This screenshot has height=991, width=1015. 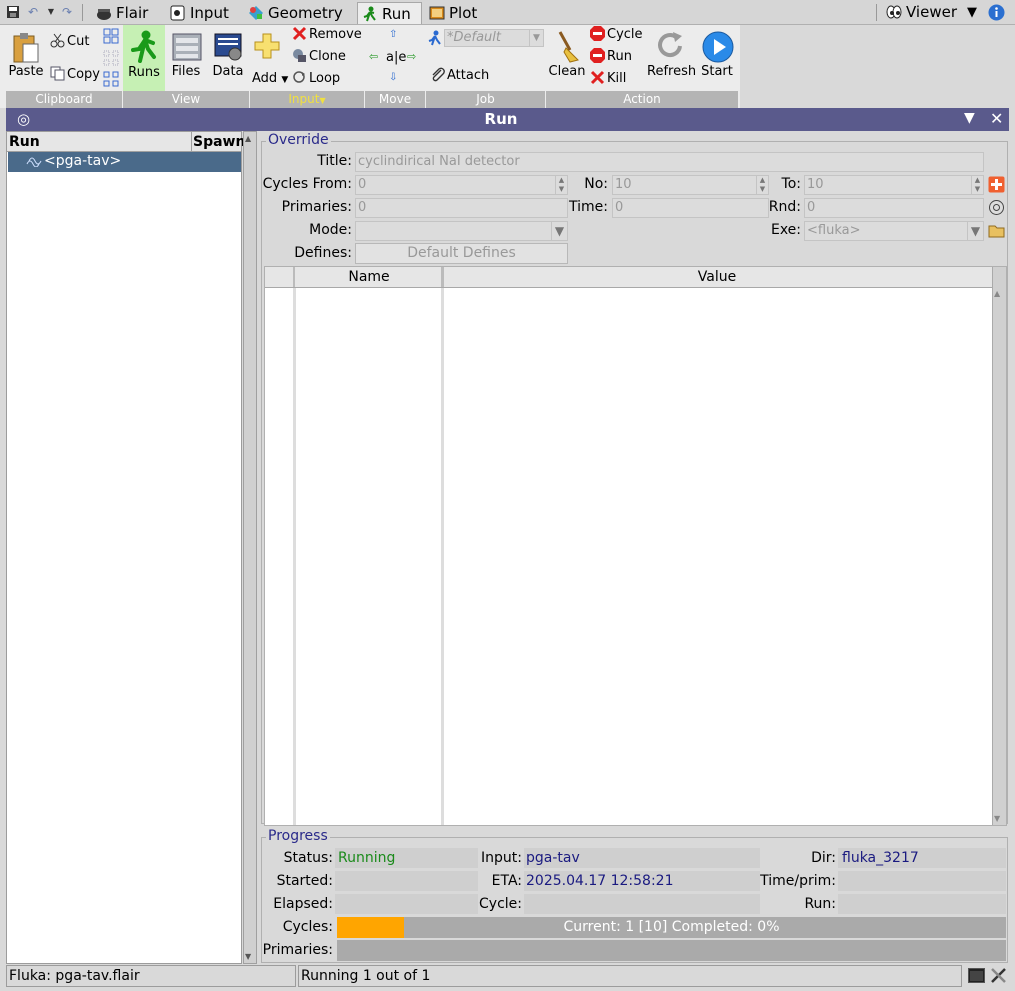 I want to click on cycle-label: Cycle:, so click(x=500, y=904).